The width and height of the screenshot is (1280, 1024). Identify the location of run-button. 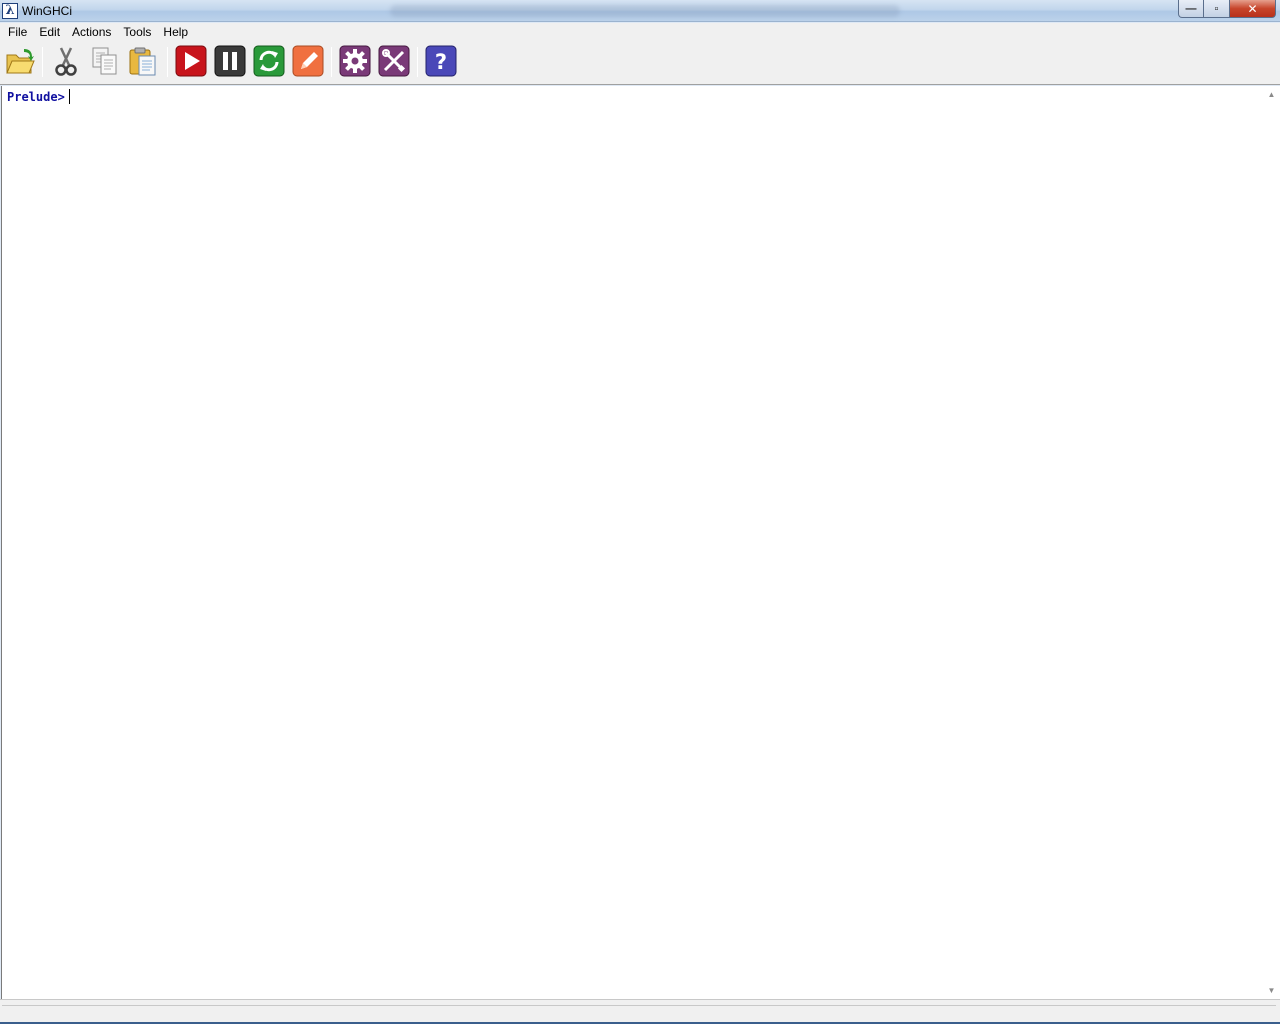
(191, 61).